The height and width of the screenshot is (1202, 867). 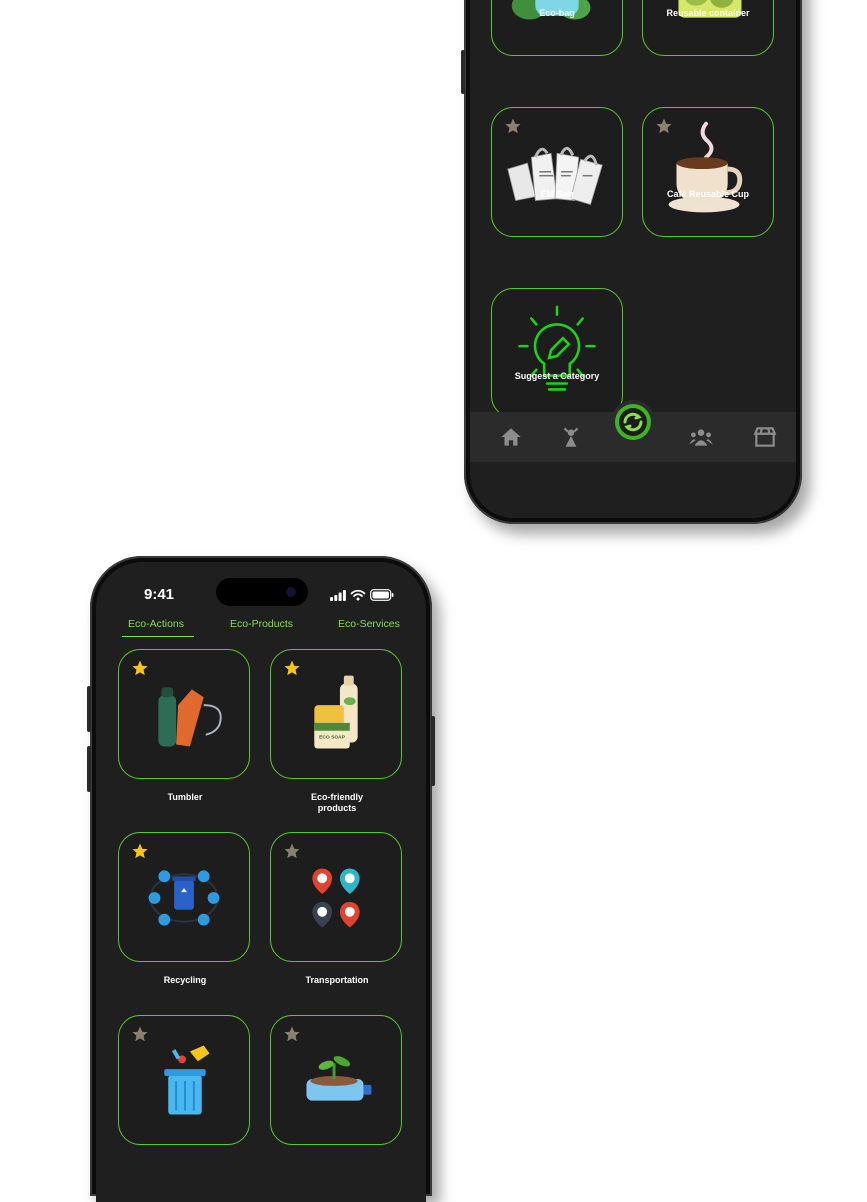 I want to click on card-label-transportation: Transportation, so click(x=337, y=980).